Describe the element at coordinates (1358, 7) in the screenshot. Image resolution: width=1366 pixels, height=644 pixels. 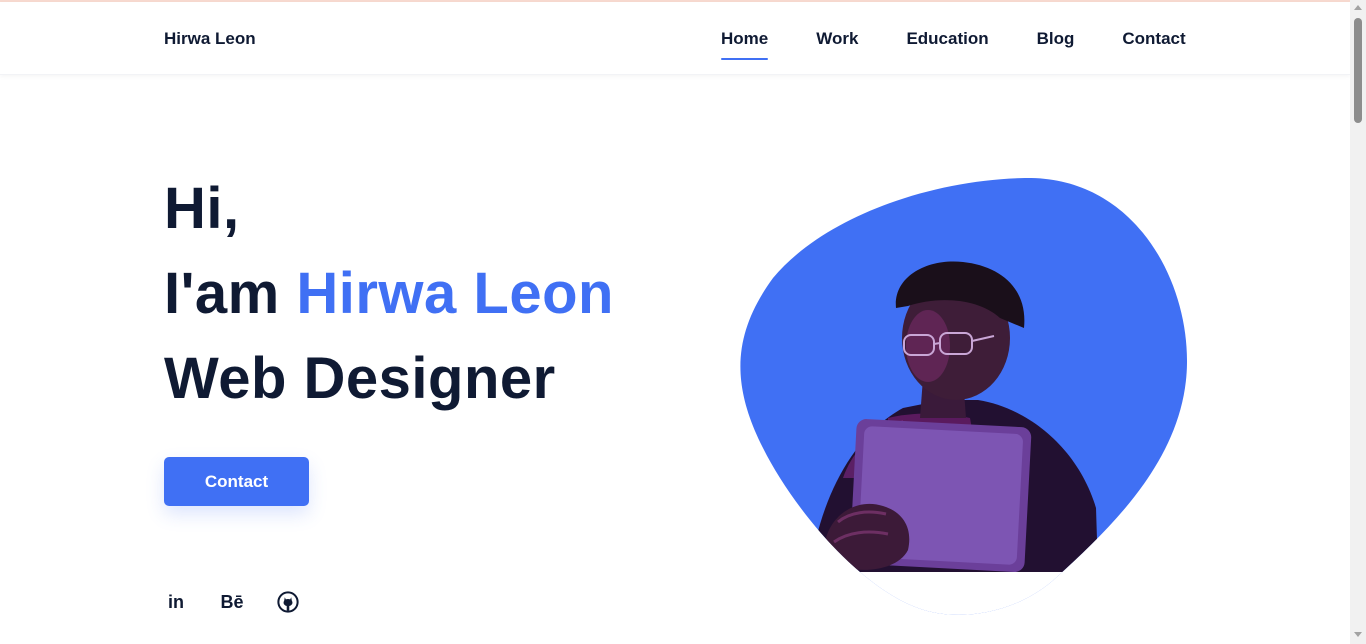
I see `scroll-up-arrow-icon` at that location.